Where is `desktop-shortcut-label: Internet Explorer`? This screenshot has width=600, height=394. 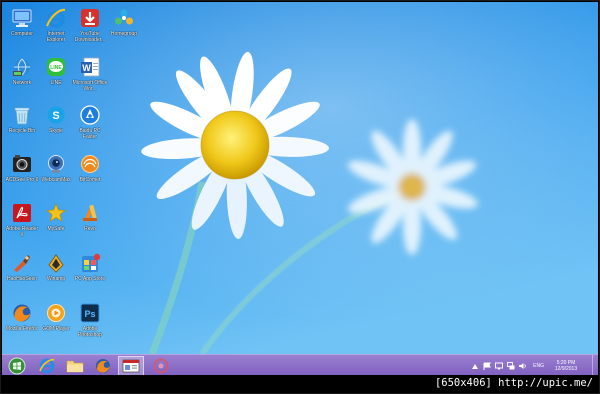
desktop-shortcut-label: Internet Explorer is located at coordinates (56, 37).